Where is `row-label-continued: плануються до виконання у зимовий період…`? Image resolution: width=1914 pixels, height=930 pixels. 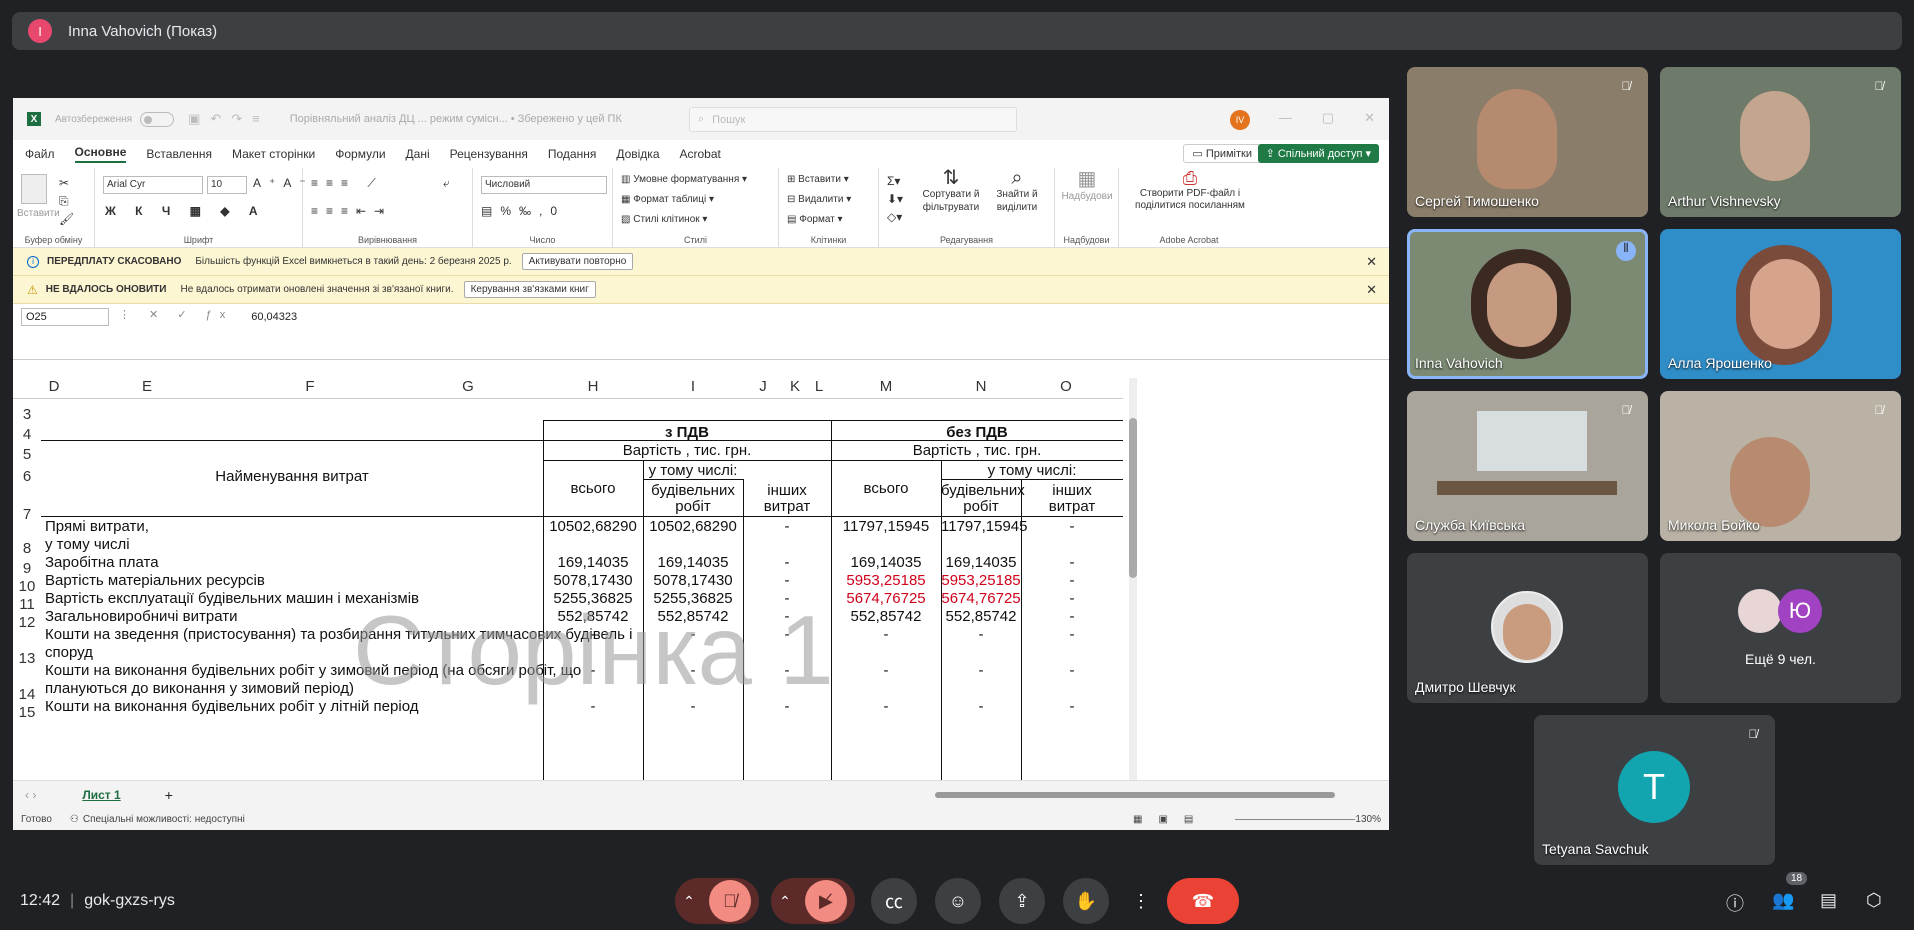
row-label-continued: плануються до виконання у зимовий період… is located at coordinates (199, 688).